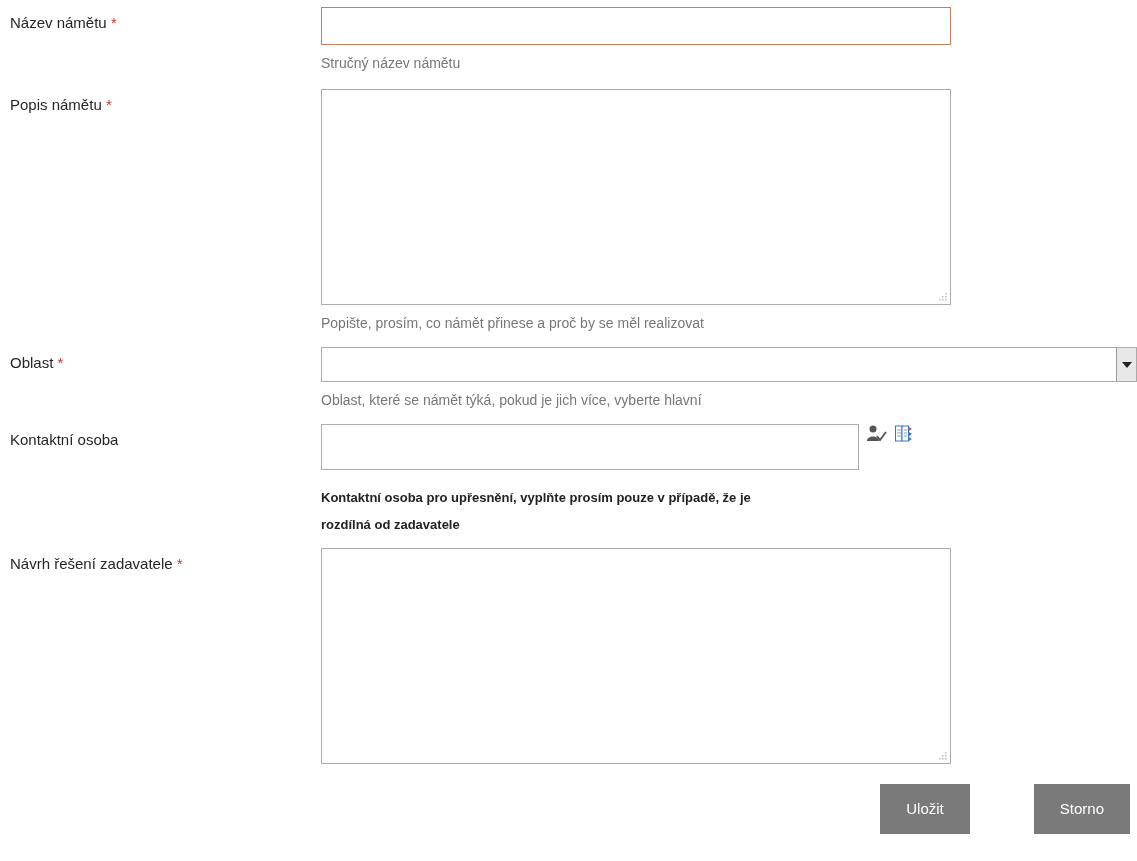 This screenshot has width=1137, height=861. Describe the element at coordinates (513, 323) in the screenshot. I see `field-hint: Popište, prosím, co námět přinese a proč by se měl realizovat` at that location.